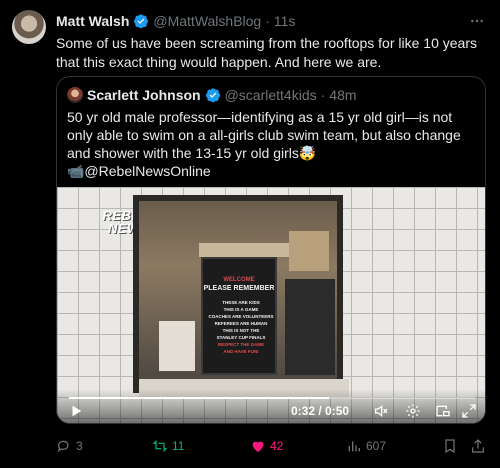 This screenshot has width=500, height=468. I want to click on mute-icon, so click(381, 411).